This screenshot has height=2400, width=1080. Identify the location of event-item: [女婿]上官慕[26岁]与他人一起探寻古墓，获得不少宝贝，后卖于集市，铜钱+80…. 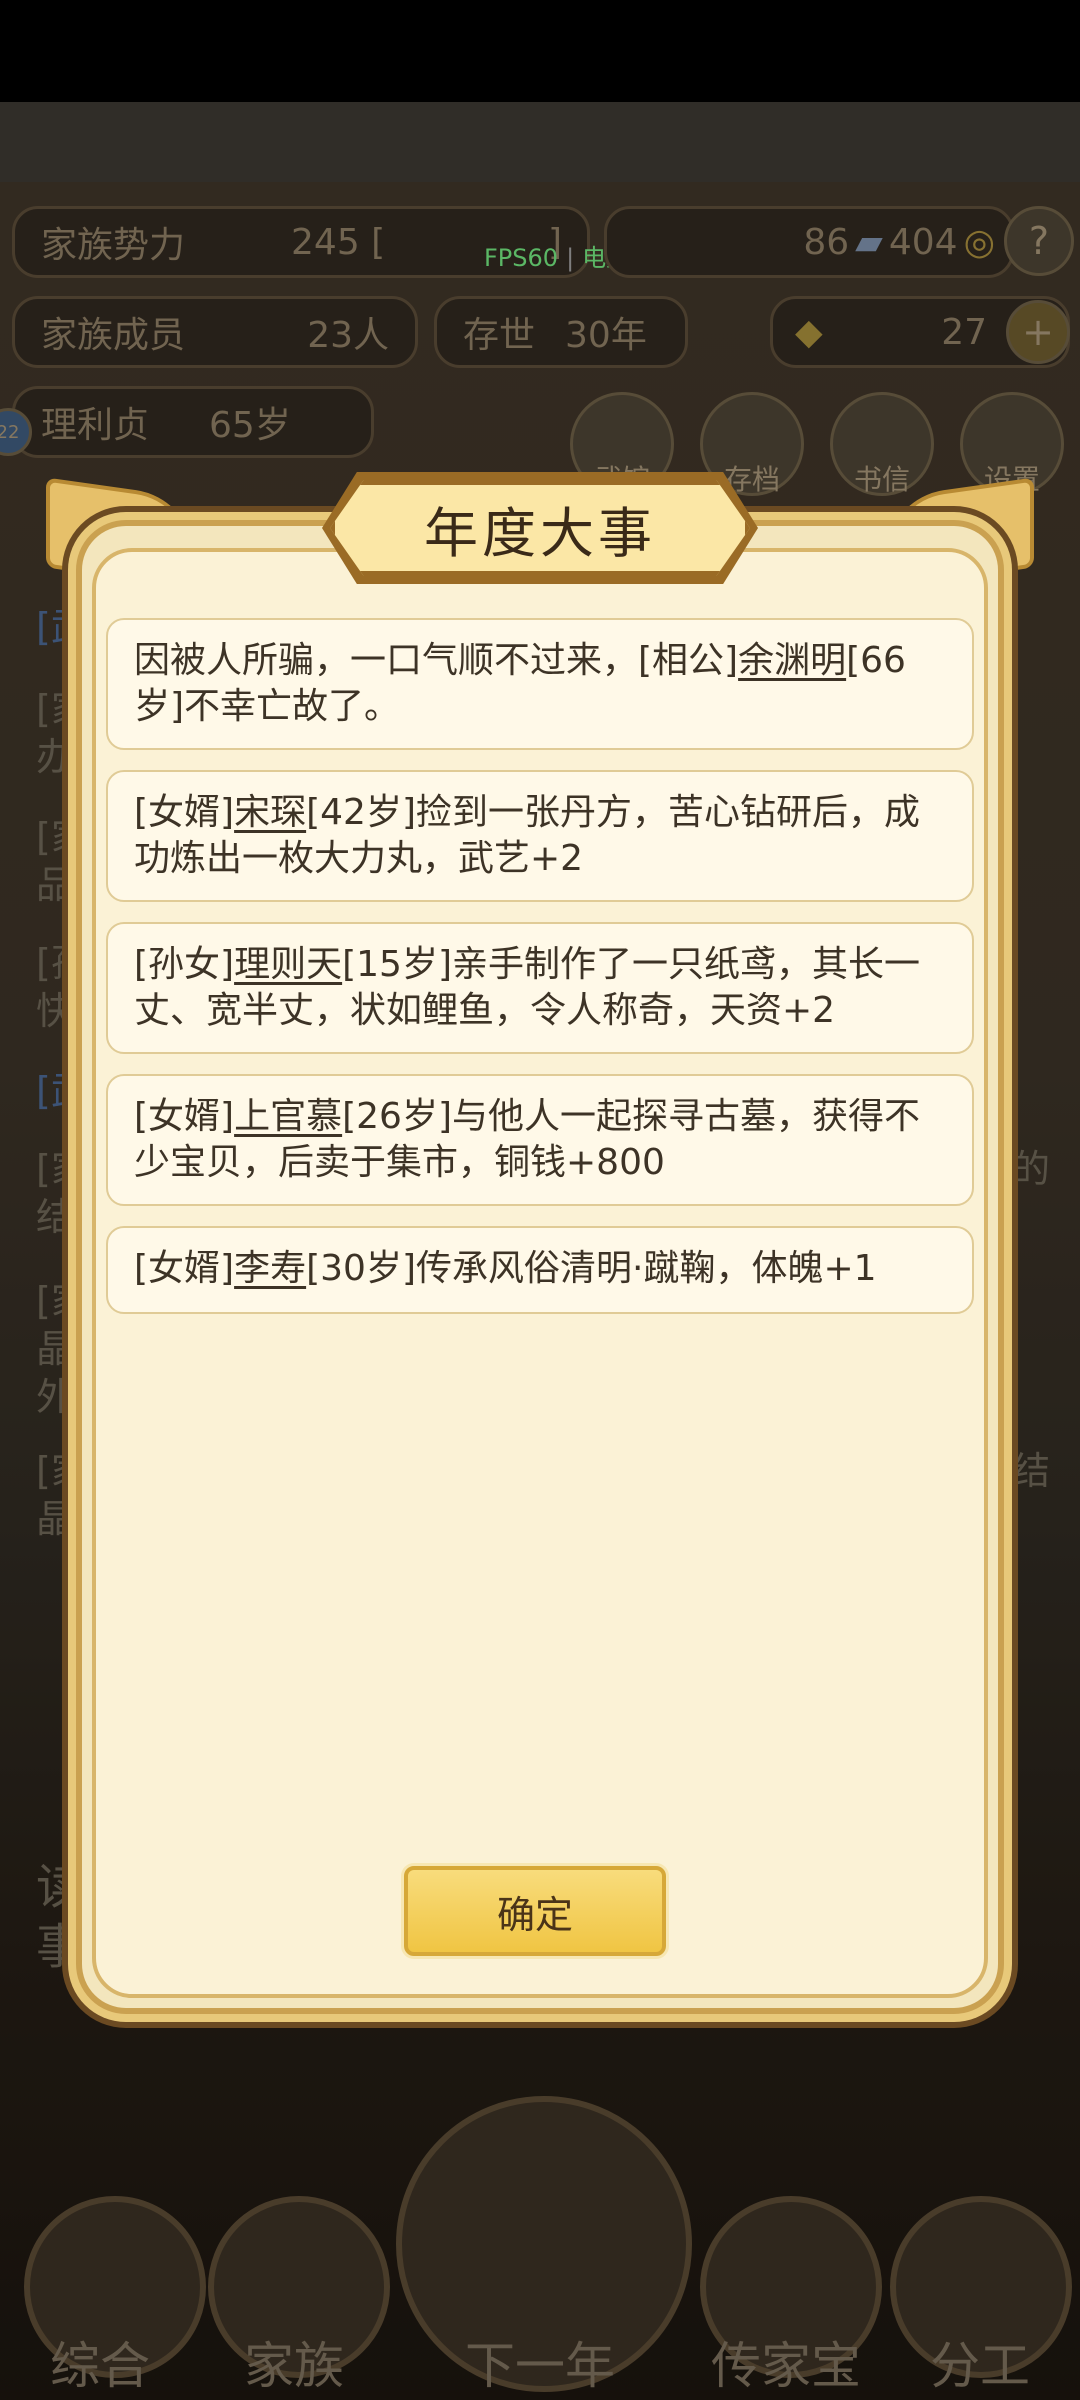
(540, 1140).